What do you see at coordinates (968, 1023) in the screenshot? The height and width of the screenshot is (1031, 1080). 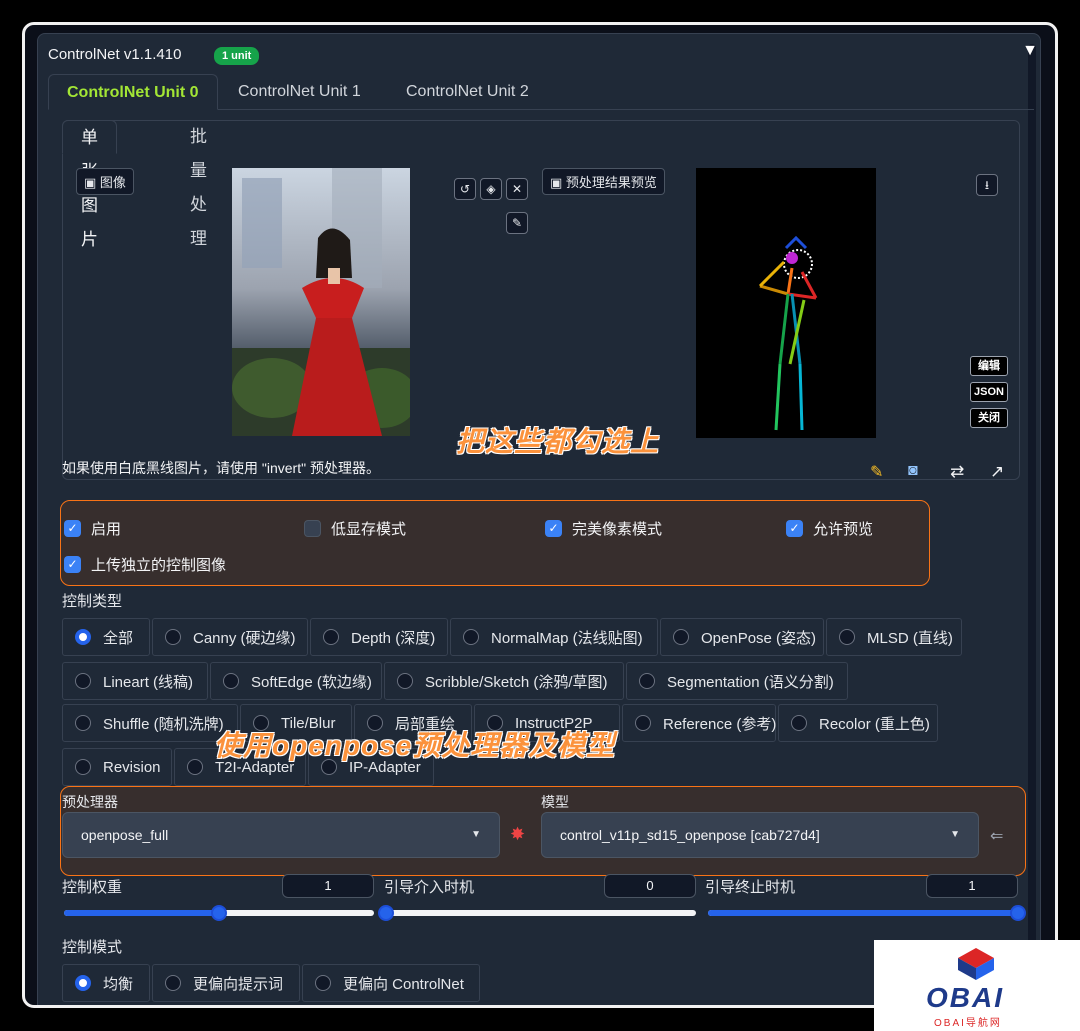 I see `logo-subtext: OBAI导航网` at bounding box center [968, 1023].